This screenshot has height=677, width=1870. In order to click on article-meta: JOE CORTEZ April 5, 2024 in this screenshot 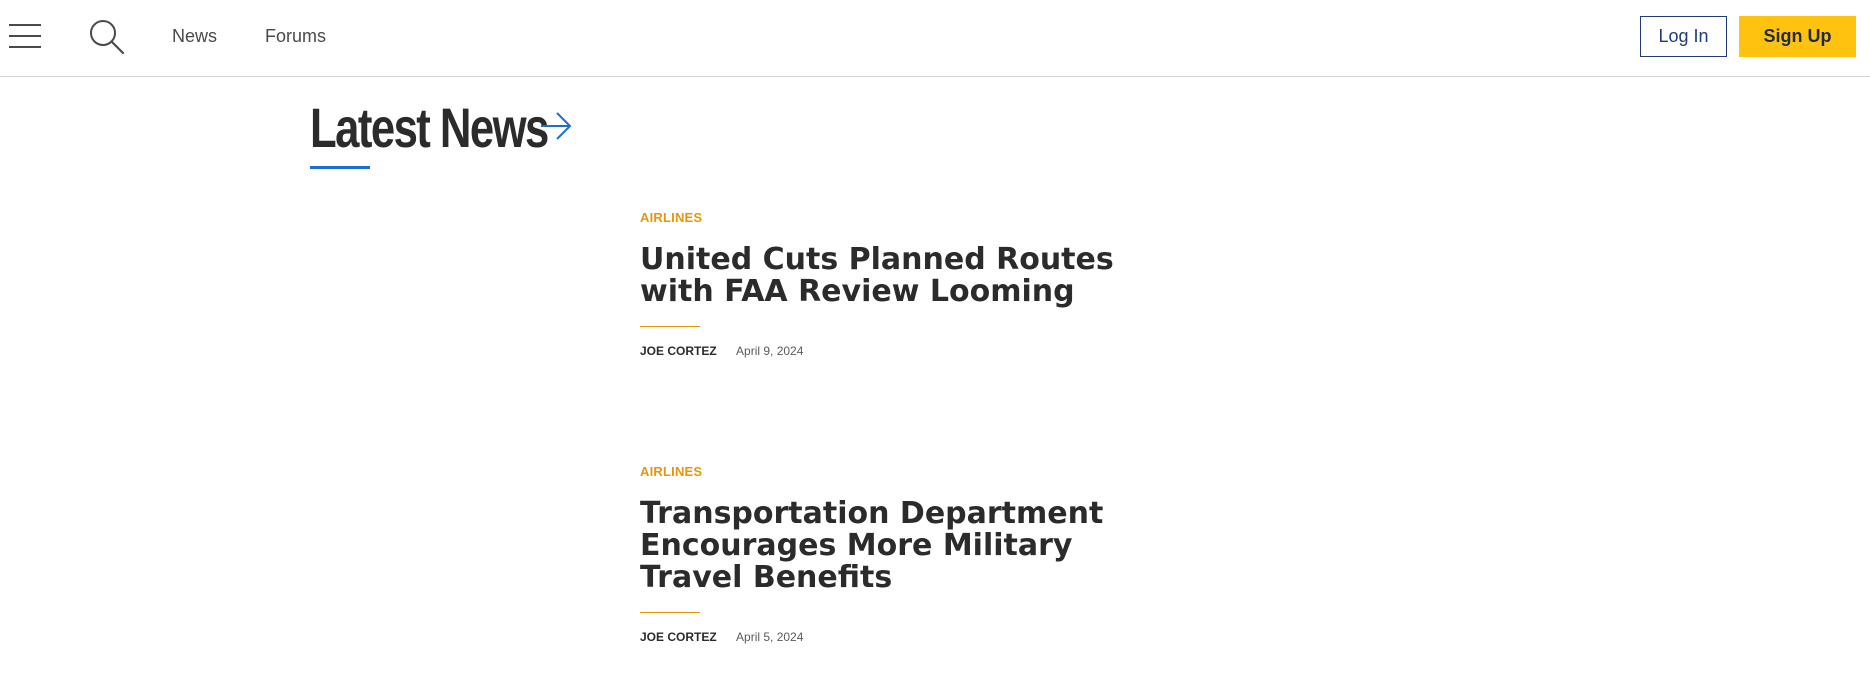, I will do `click(910, 637)`.